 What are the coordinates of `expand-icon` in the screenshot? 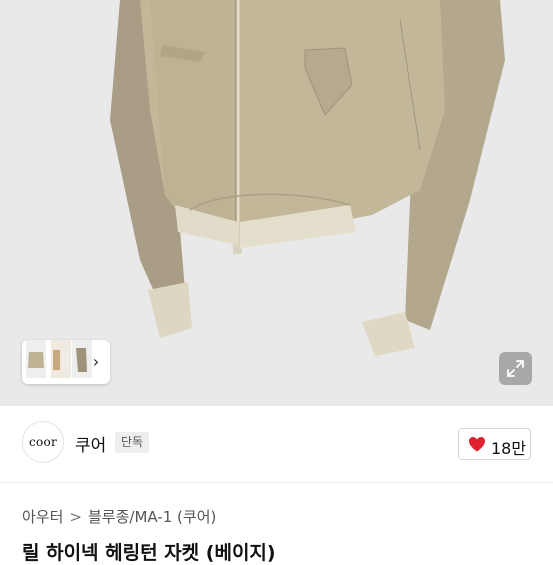 It's located at (515, 368).